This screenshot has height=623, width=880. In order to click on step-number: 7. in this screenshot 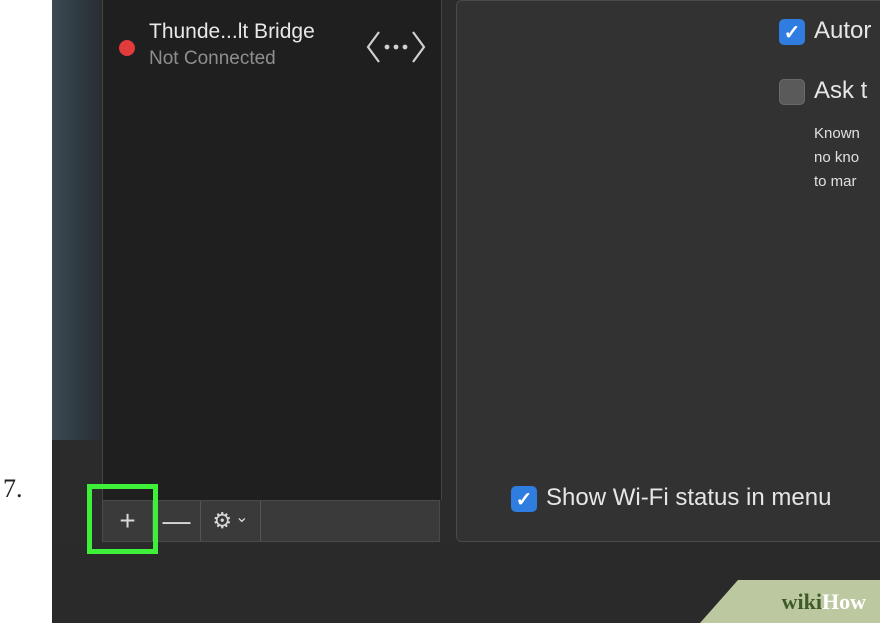, I will do `click(13, 488)`.